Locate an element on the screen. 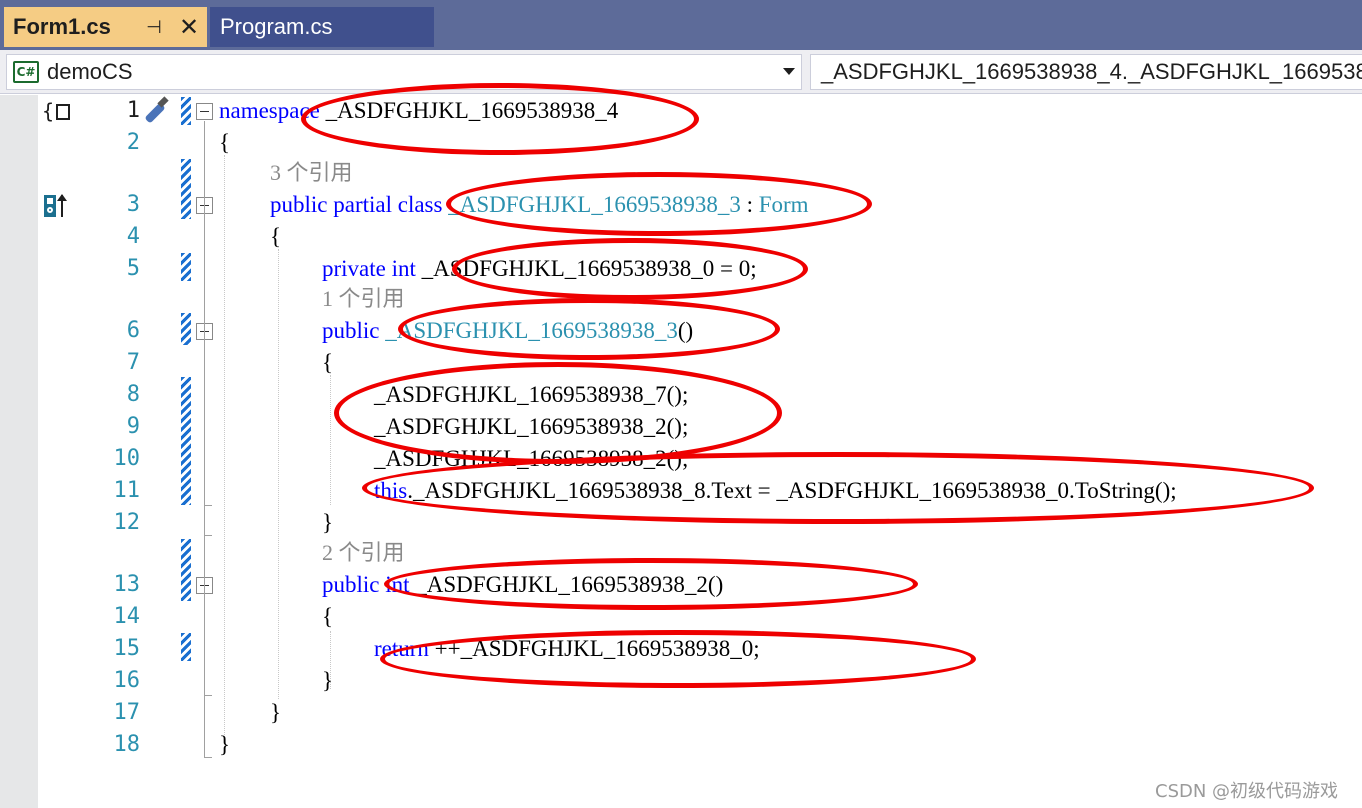 The image size is (1362, 808). code-line-16: } is located at coordinates (327, 681).